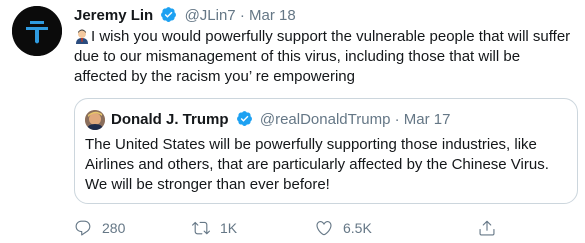 This screenshot has width=585, height=243. I want to click on like-icon, so click(324, 228).